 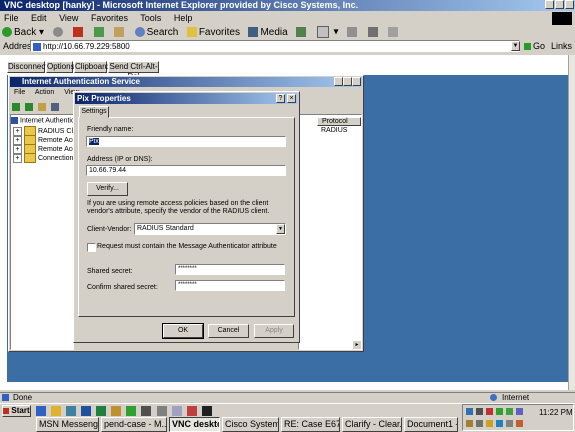 What do you see at coordinates (186, 82) in the screenshot?
I see `ias-title-bar: Internet Authentication Service` at bounding box center [186, 82].